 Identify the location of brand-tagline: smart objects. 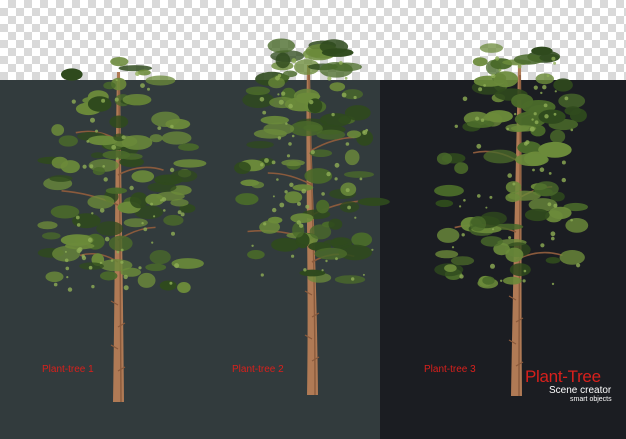
(591, 399).